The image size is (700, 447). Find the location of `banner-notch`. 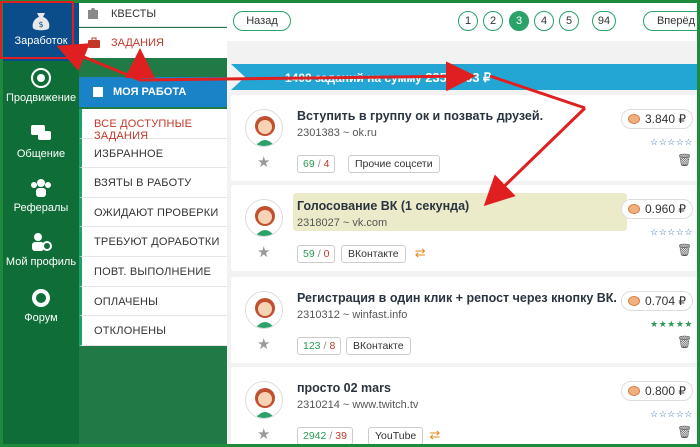

banner-notch is located at coordinates (238, 77).